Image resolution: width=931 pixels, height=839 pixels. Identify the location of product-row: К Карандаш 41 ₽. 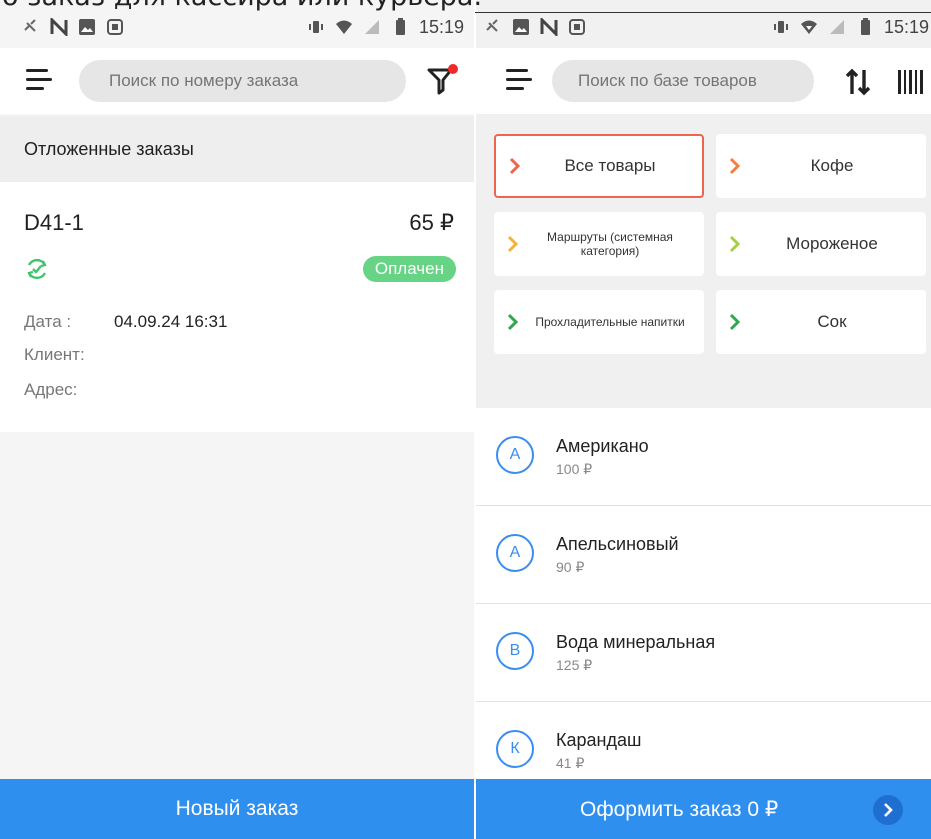
(703, 740).